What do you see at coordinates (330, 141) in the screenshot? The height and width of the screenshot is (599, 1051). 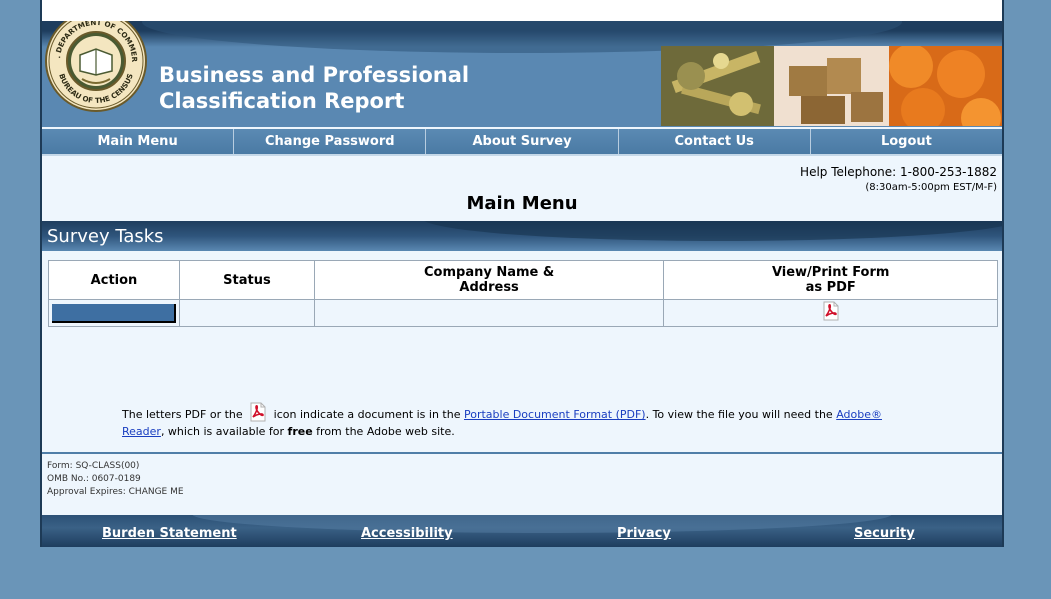 I see `nav-change-password: Change Password` at bounding box center [330, 141].